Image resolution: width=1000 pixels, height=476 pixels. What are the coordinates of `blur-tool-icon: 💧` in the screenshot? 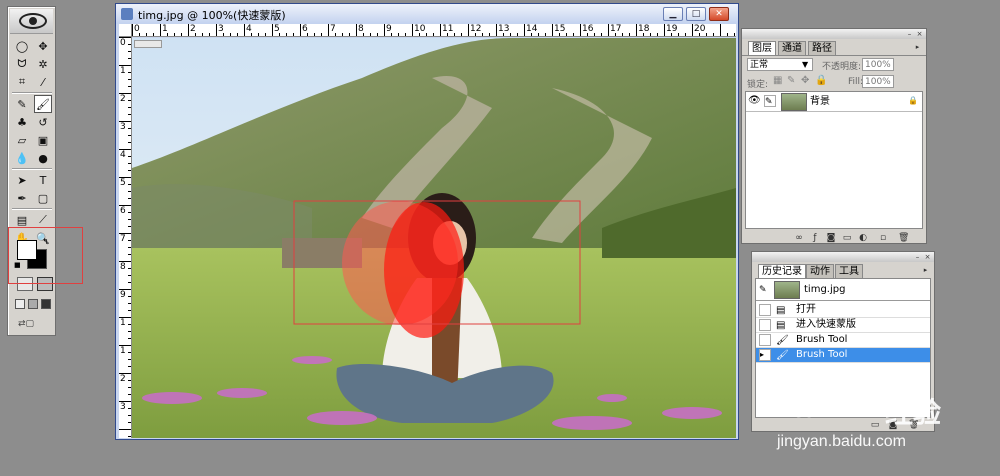 It's located at (22, 158).